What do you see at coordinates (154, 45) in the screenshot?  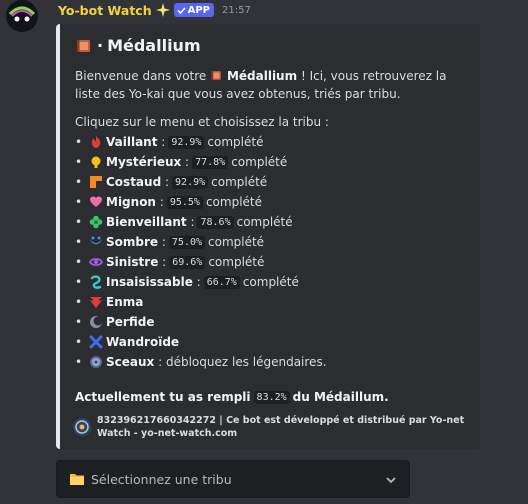 I see `embed-title-text: Médallium` at bounding box center [154, 45].